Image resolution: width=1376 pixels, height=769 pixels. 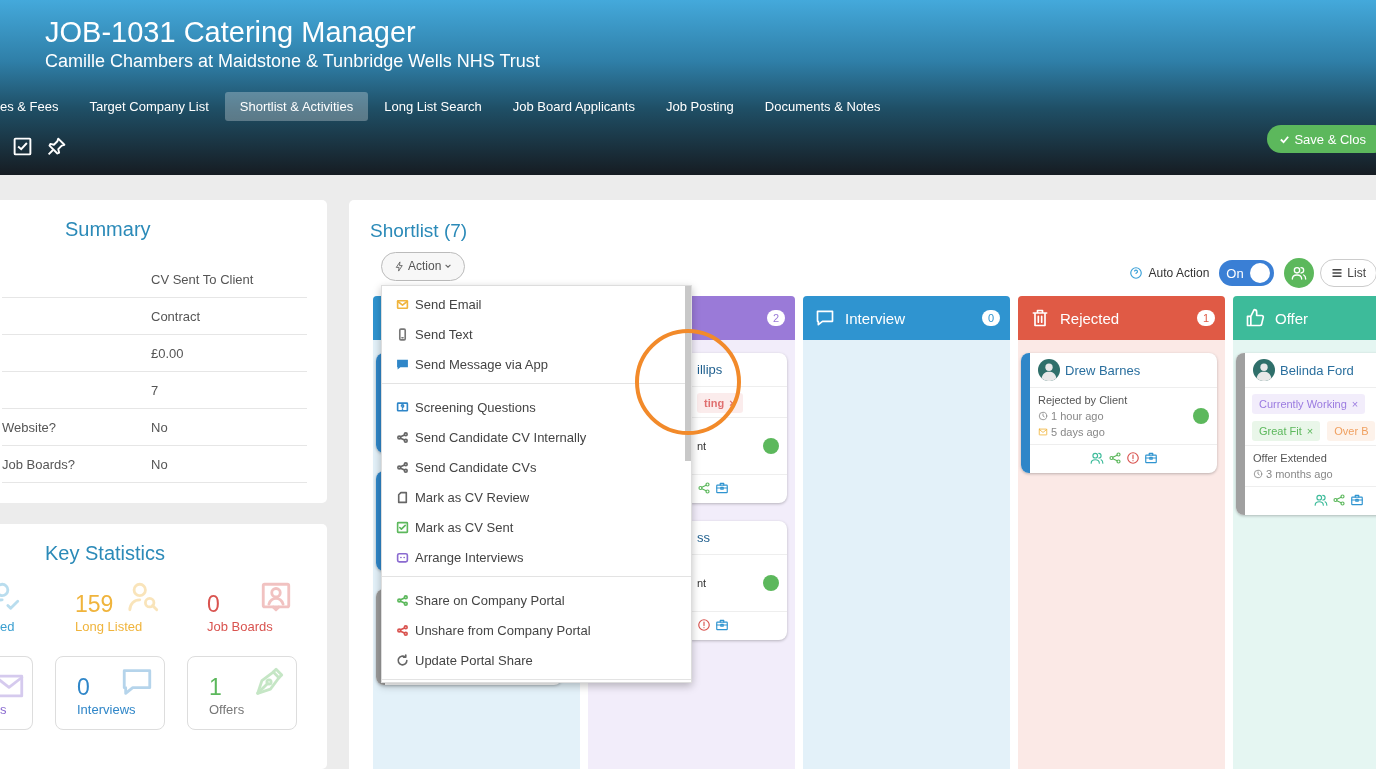 What do you see at coordinates (109, 627) in the screenshot?
I see `statistic-label: Long Listed` at bounding box center [109, 627].